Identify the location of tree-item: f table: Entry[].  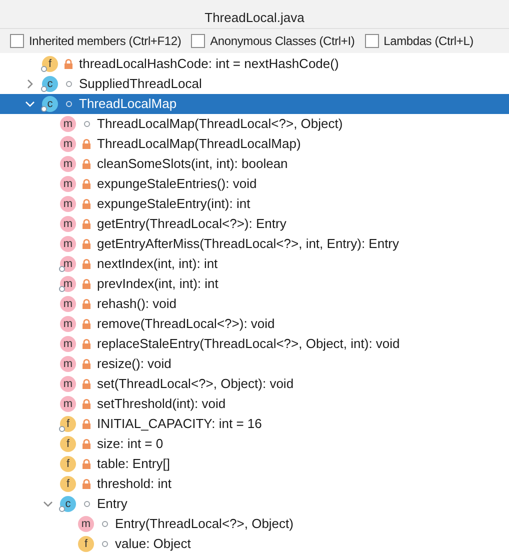
(254, 464).